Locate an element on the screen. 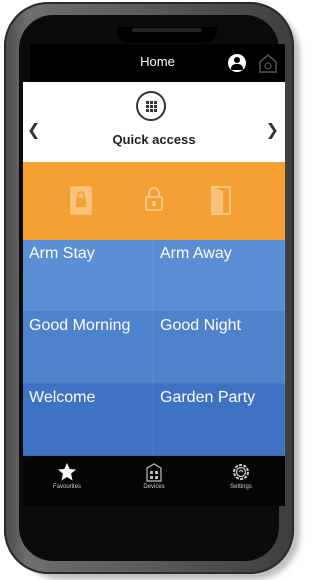 The image size is (320, 580). arming-mode-bar is located at coordinates (154, 201).